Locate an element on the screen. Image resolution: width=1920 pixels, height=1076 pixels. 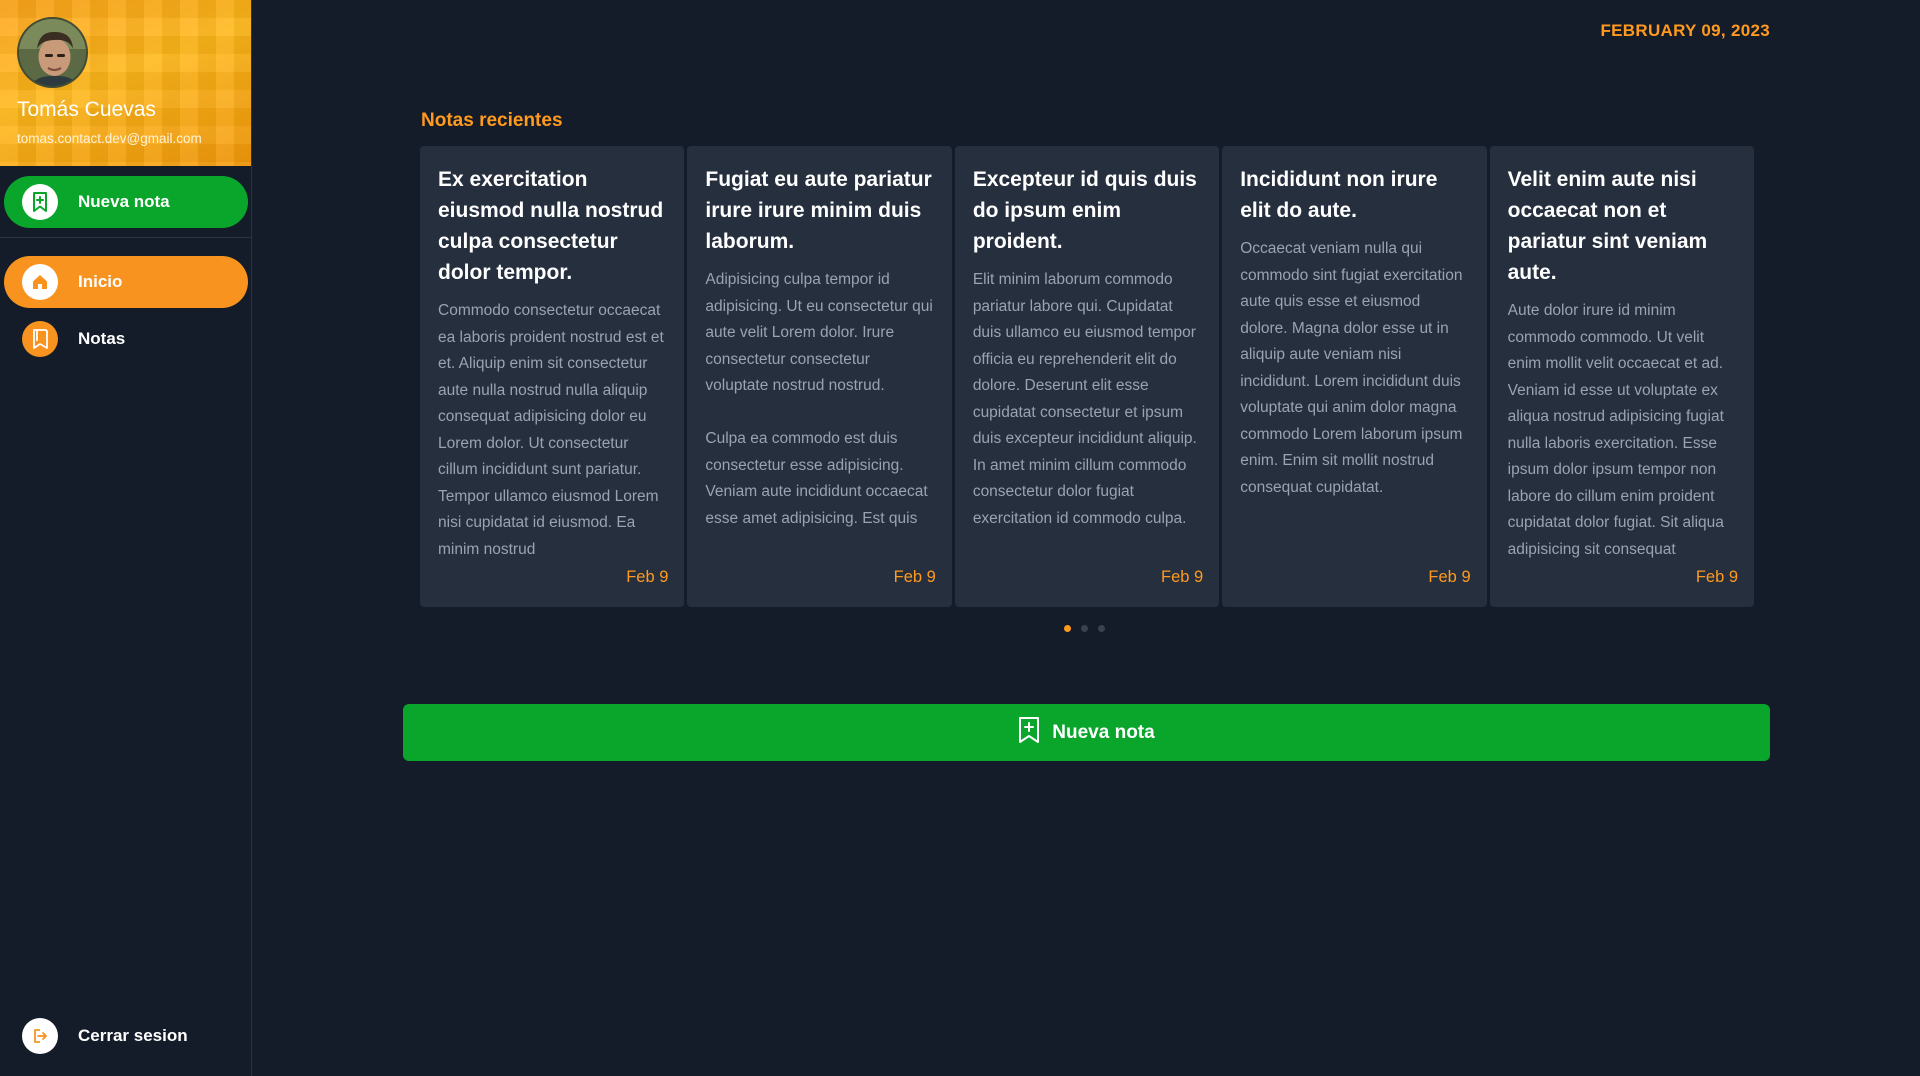
carousel-pagination is located at coordinates (1084, 628).